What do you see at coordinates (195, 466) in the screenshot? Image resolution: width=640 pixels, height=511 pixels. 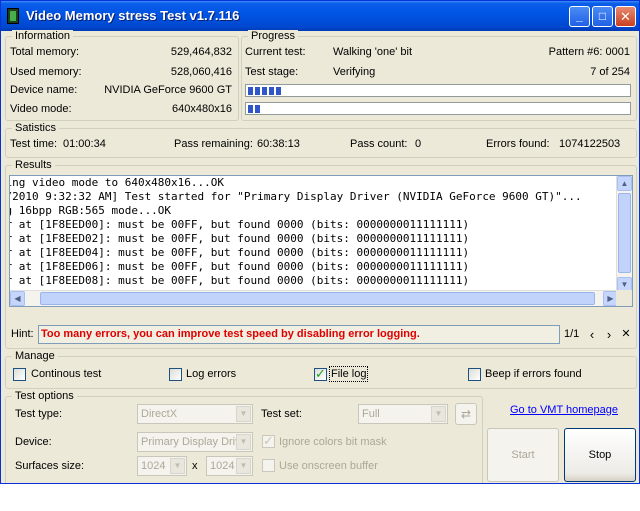 I see `surface-size-separator: x` at bounding box center [195, 466].